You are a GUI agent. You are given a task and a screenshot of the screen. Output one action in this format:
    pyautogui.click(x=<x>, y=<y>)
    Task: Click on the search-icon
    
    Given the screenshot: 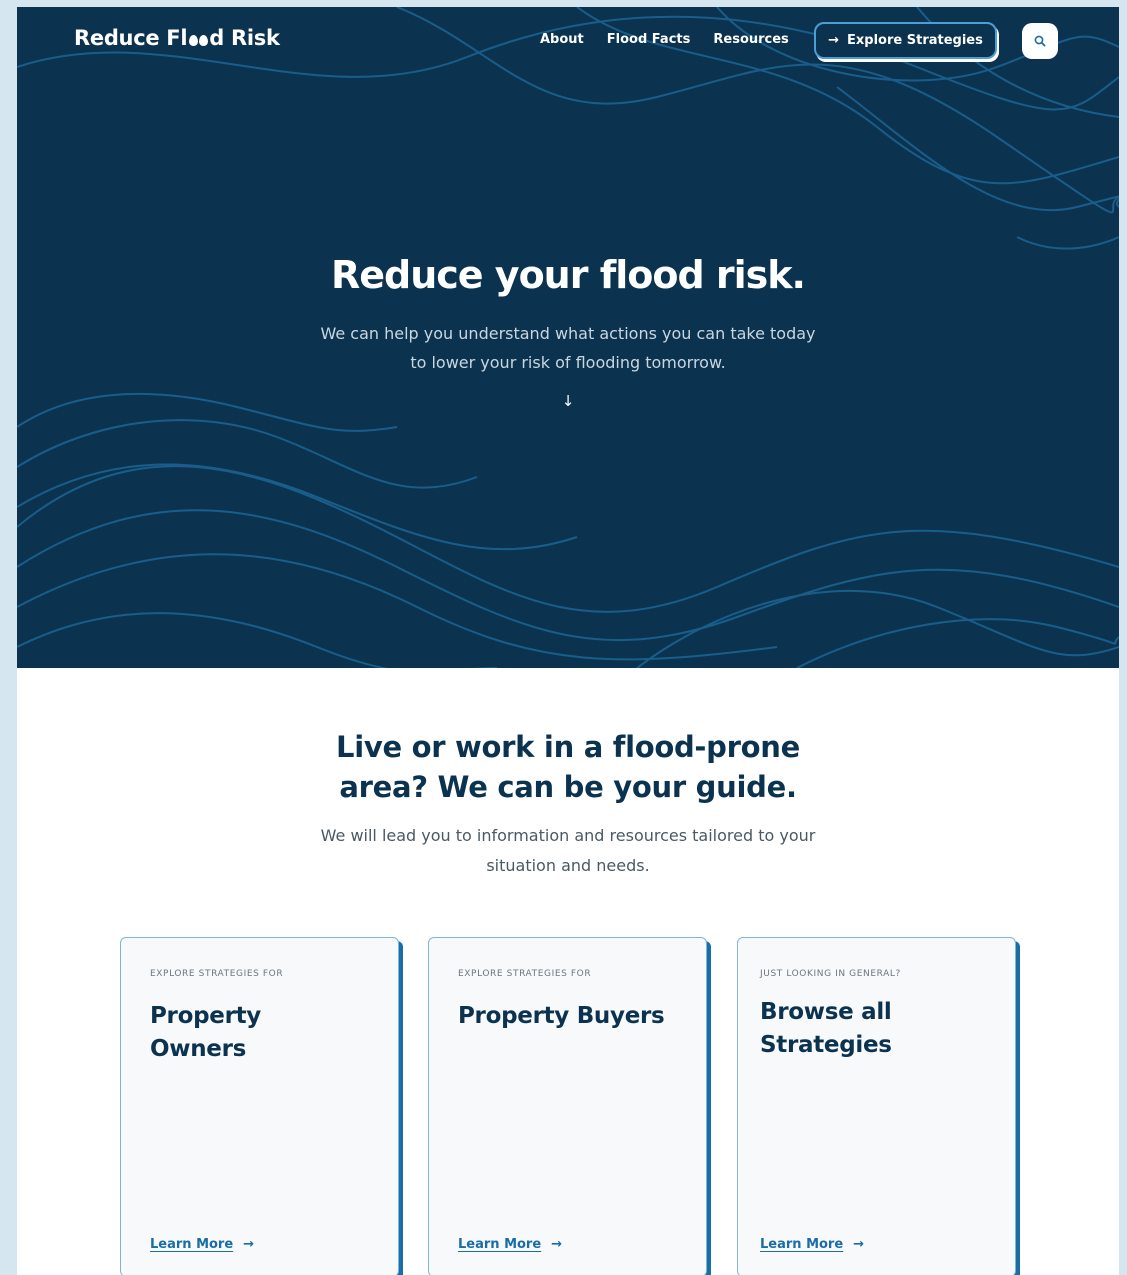 What is the action you would take?
    pyautogui.click(x=1040, y=41)
    